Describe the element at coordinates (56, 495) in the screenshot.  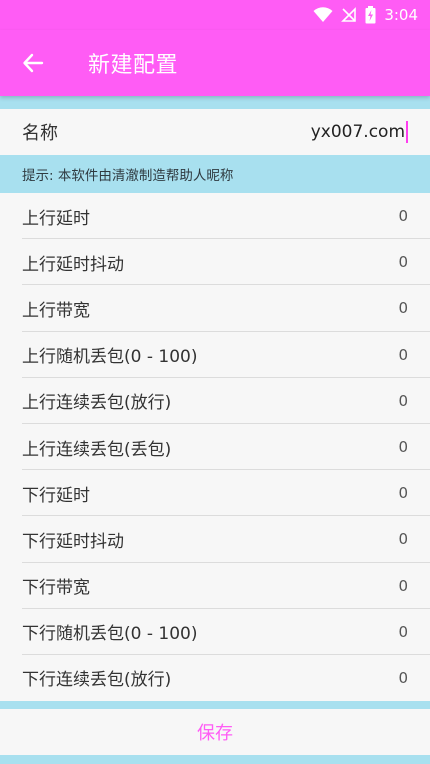
I see `setting-label: 下行延时` at that location.